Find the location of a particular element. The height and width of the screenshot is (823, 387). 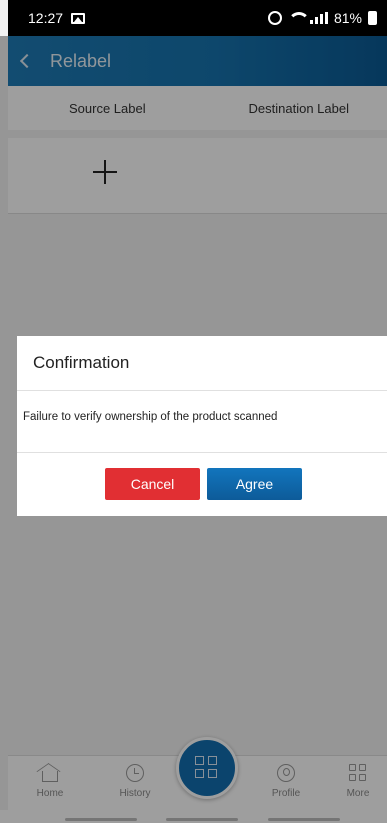

battery-icon is located at coordinates (372, 18).